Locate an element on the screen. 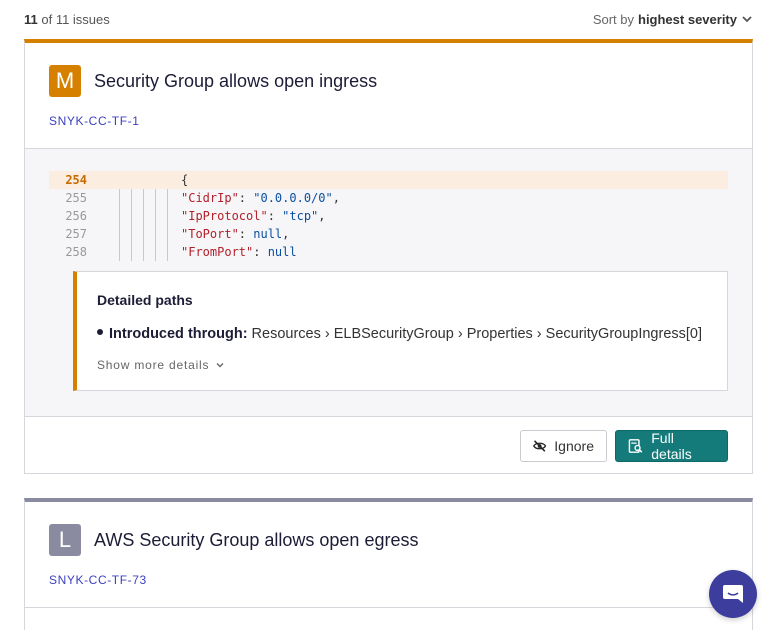 The image size is (773, 630). line-number: 258 is located at coordinates (76, 252).